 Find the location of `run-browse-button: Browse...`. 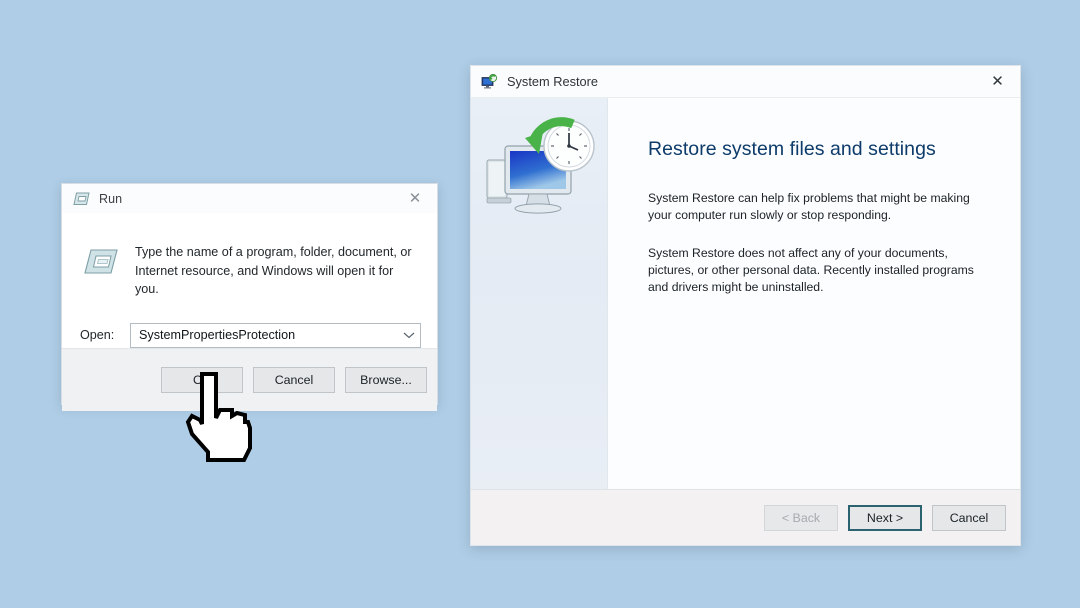

run-browse-button: Browse... is located at coordinates (386, 379).